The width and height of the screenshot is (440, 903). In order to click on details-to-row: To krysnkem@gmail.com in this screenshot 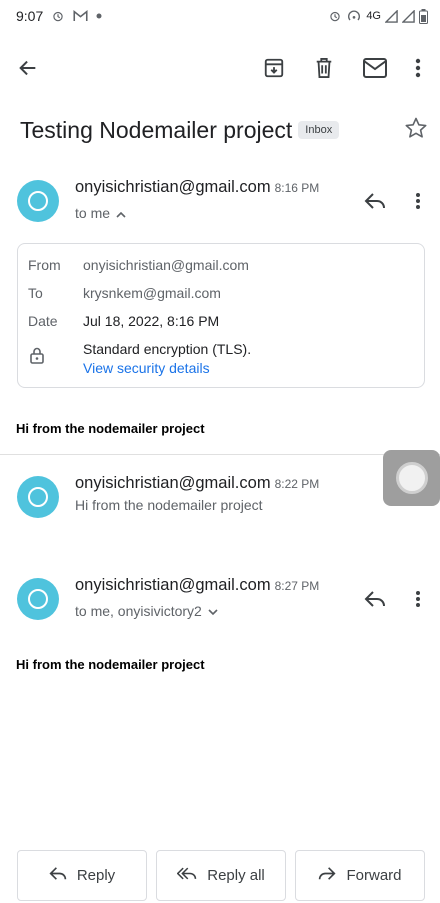, I will do `click(124, 293)`.